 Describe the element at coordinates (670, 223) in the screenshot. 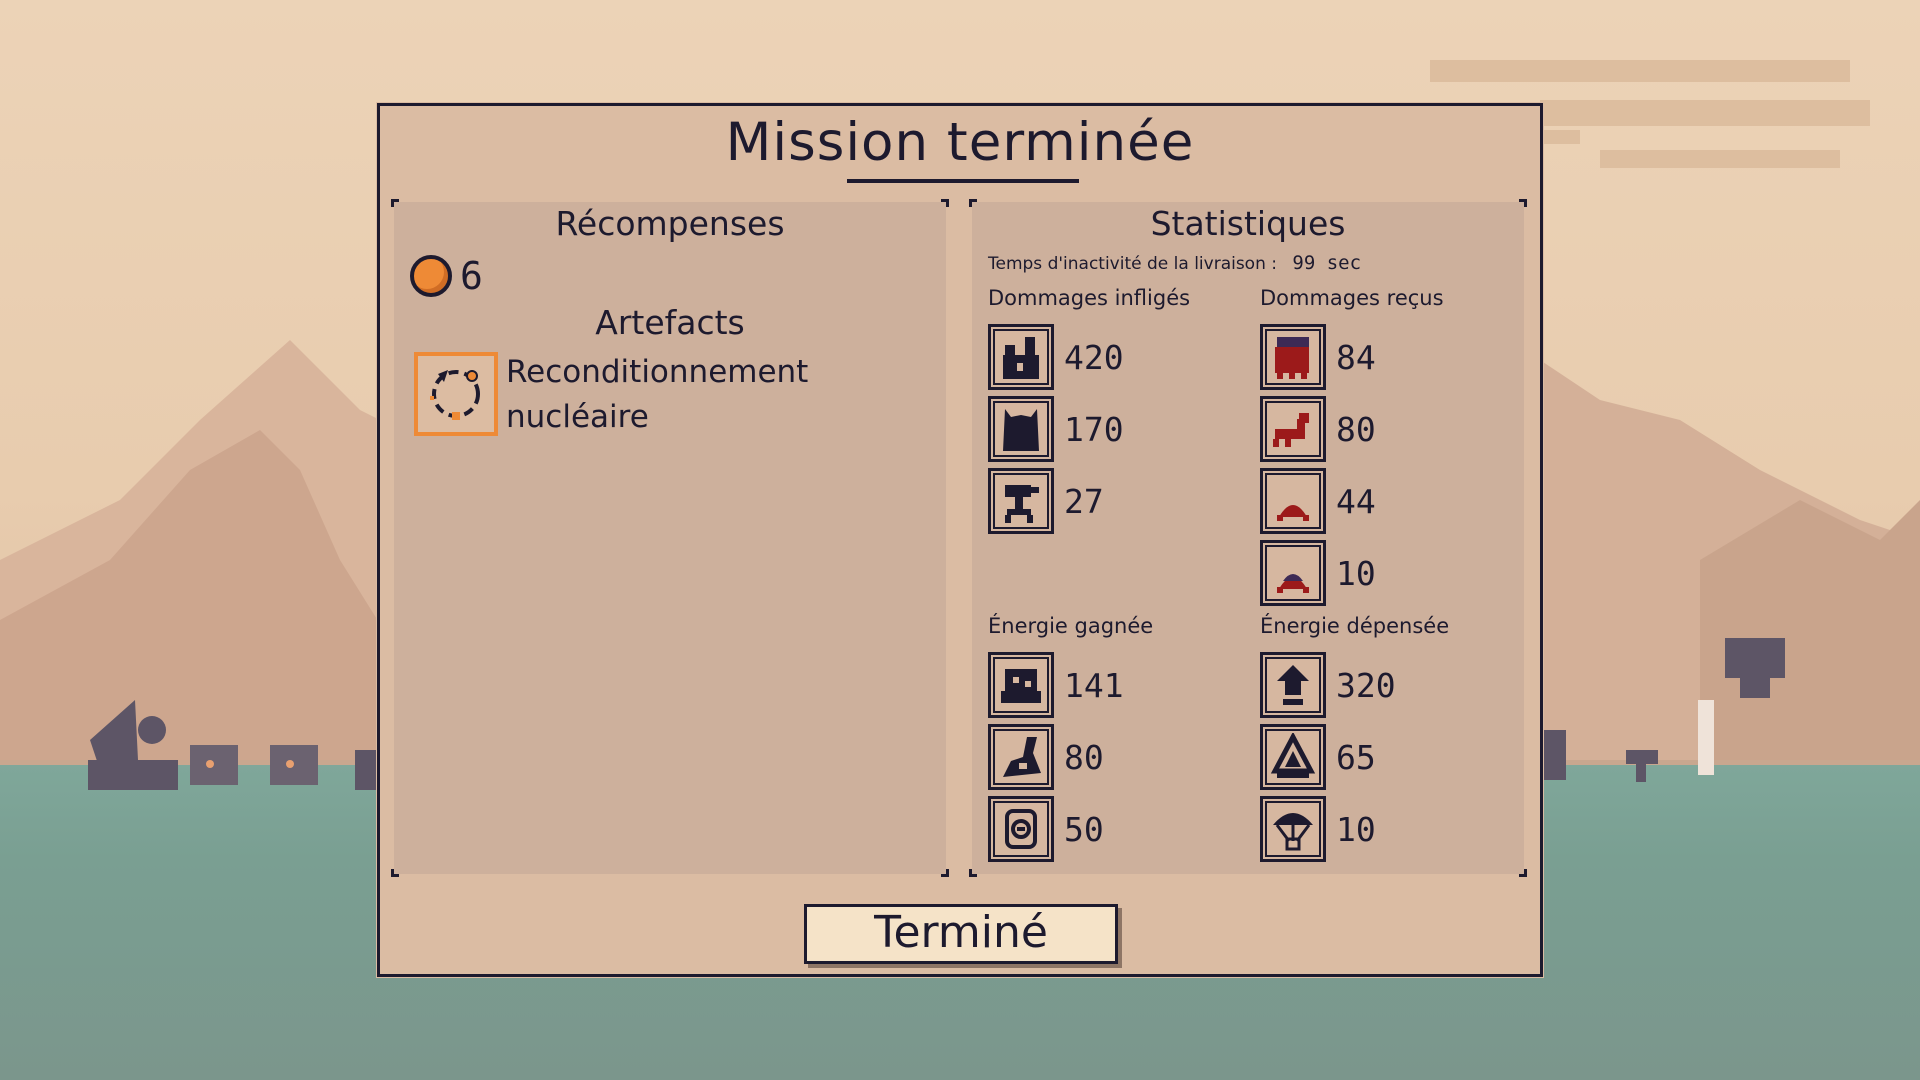

I see `rewards-title: Récompenses` at that location.